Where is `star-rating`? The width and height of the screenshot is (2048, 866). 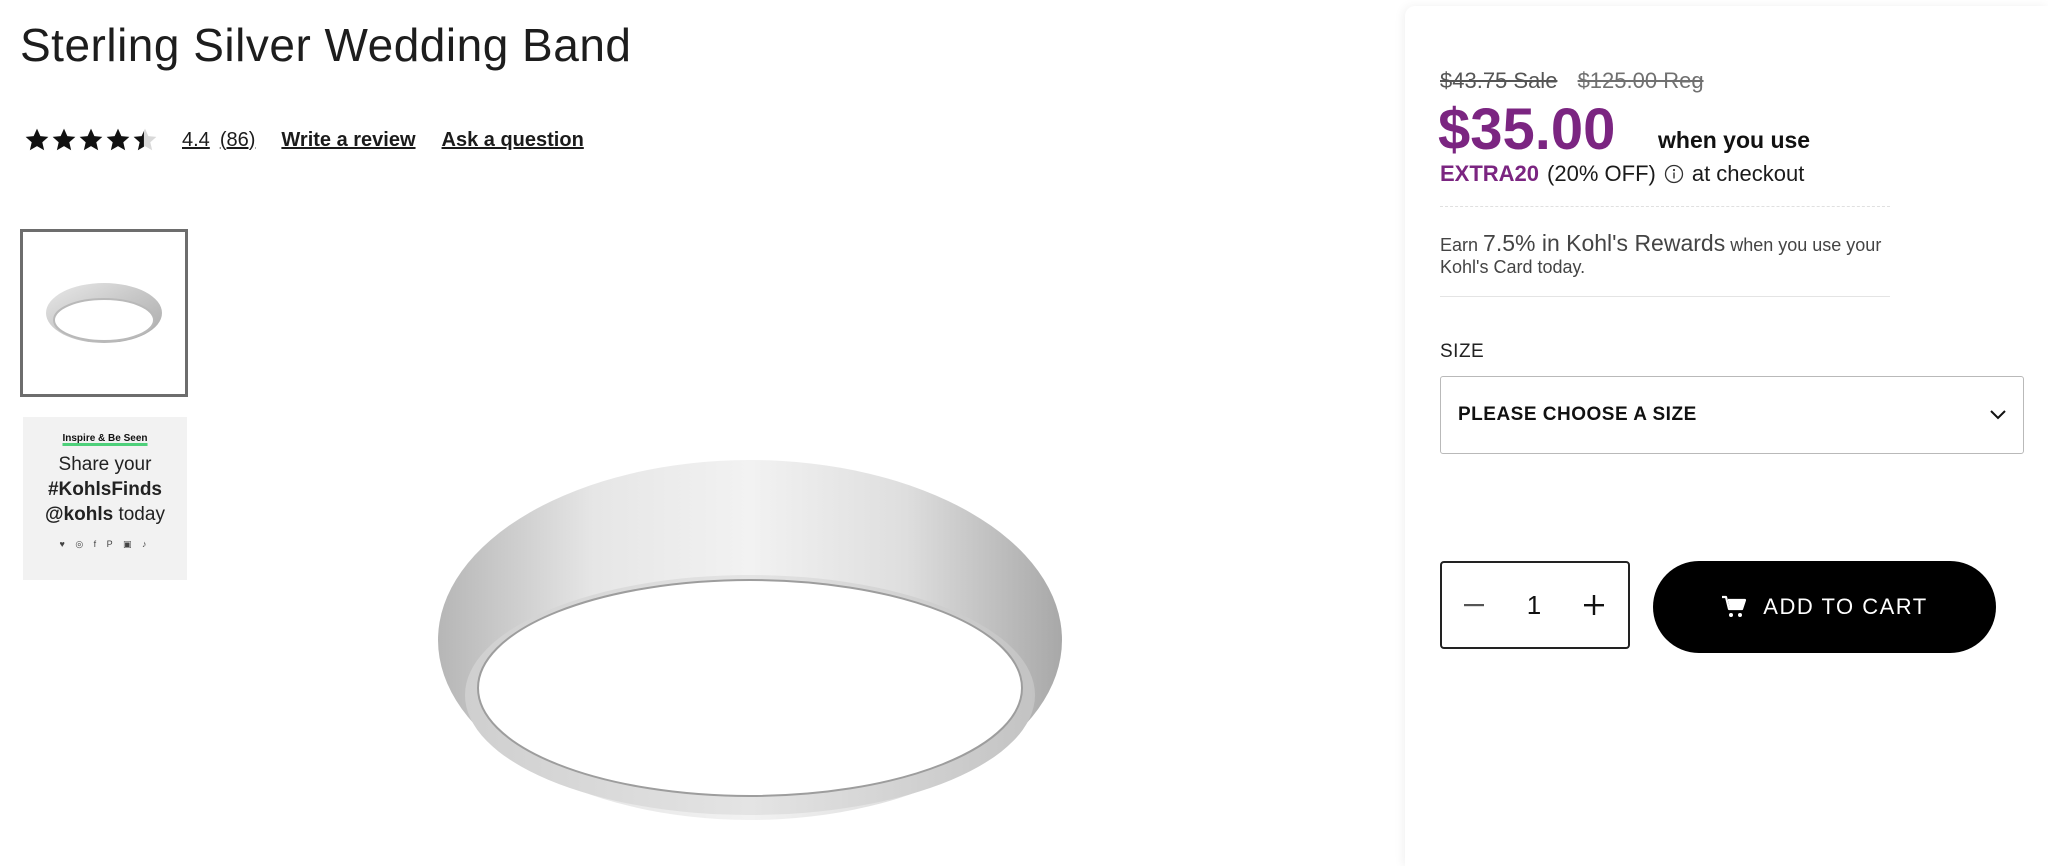
star-rating is located at coordinates (91, 140).